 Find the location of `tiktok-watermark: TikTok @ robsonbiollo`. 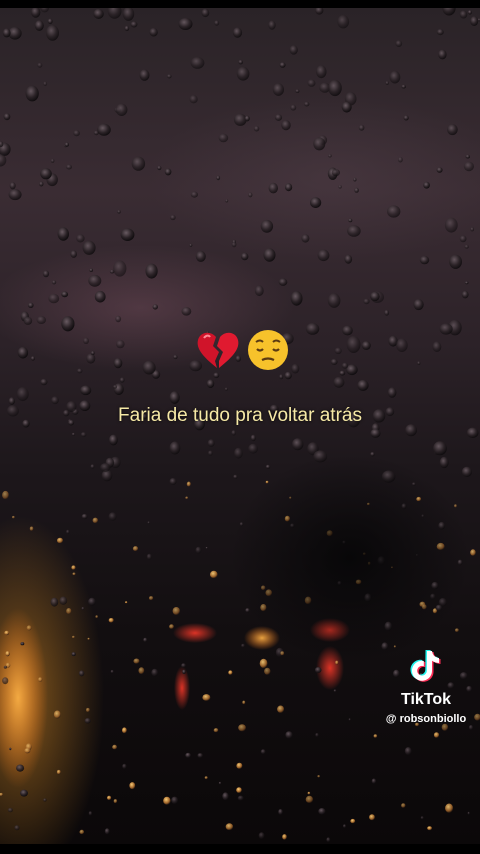

tiktok-watermark: TikTok @ robsonbiollo is located at coordinates (426, 686).